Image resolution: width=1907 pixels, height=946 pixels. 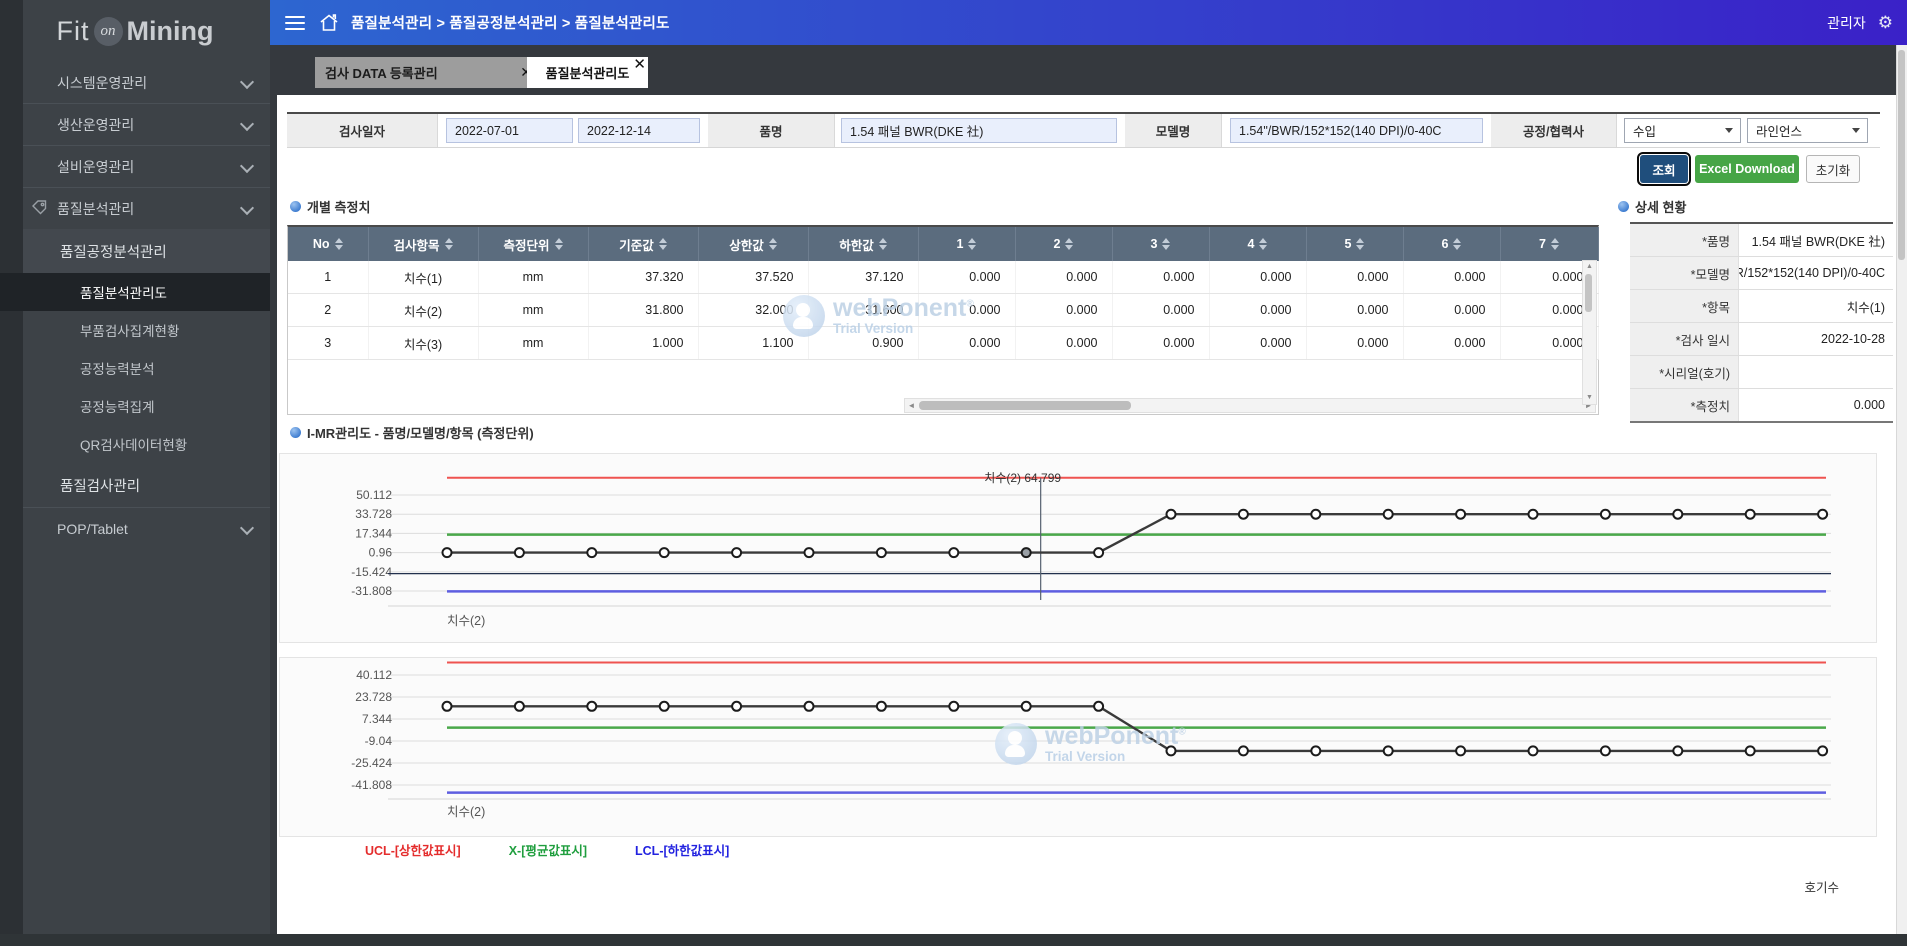 I want to click on product-name-input: 1.54 패널 BWR(DKE 社), so click(x=979, y=130).